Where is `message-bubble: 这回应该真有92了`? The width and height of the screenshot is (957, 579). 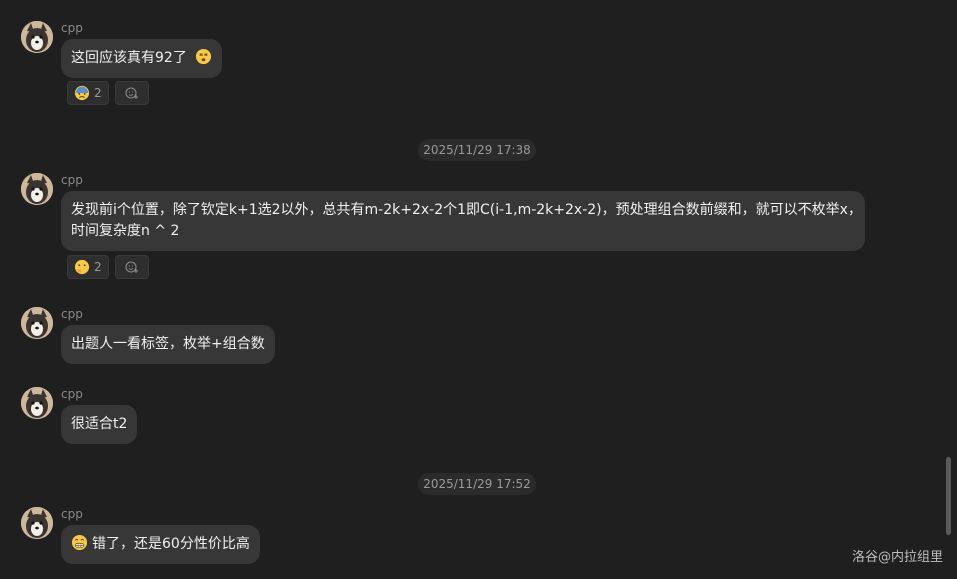 message-bubble: 这回应该真有92了 is located at coordinates (142, 58).